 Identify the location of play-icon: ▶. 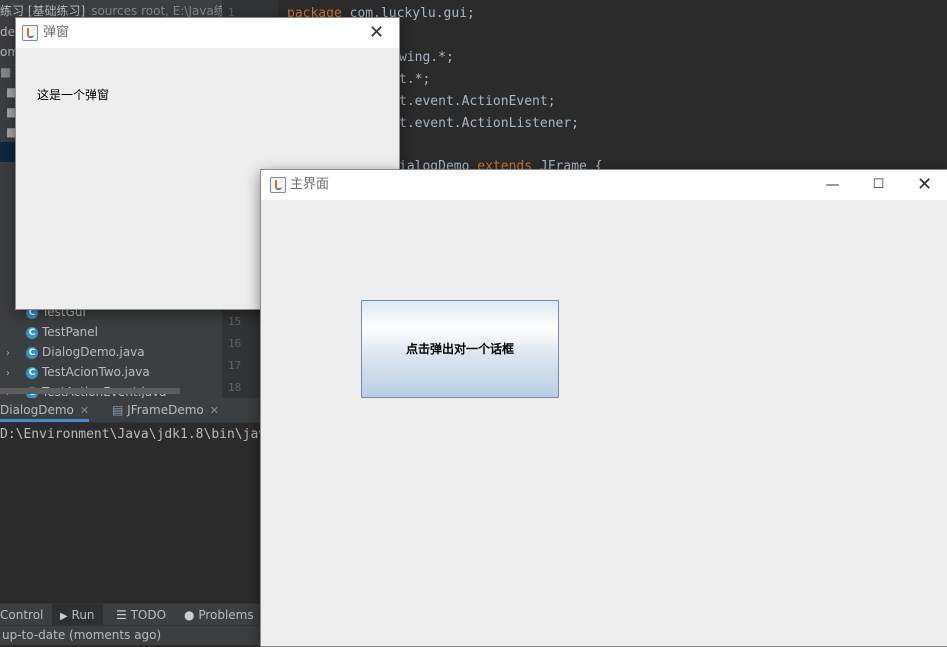
(64, 616).